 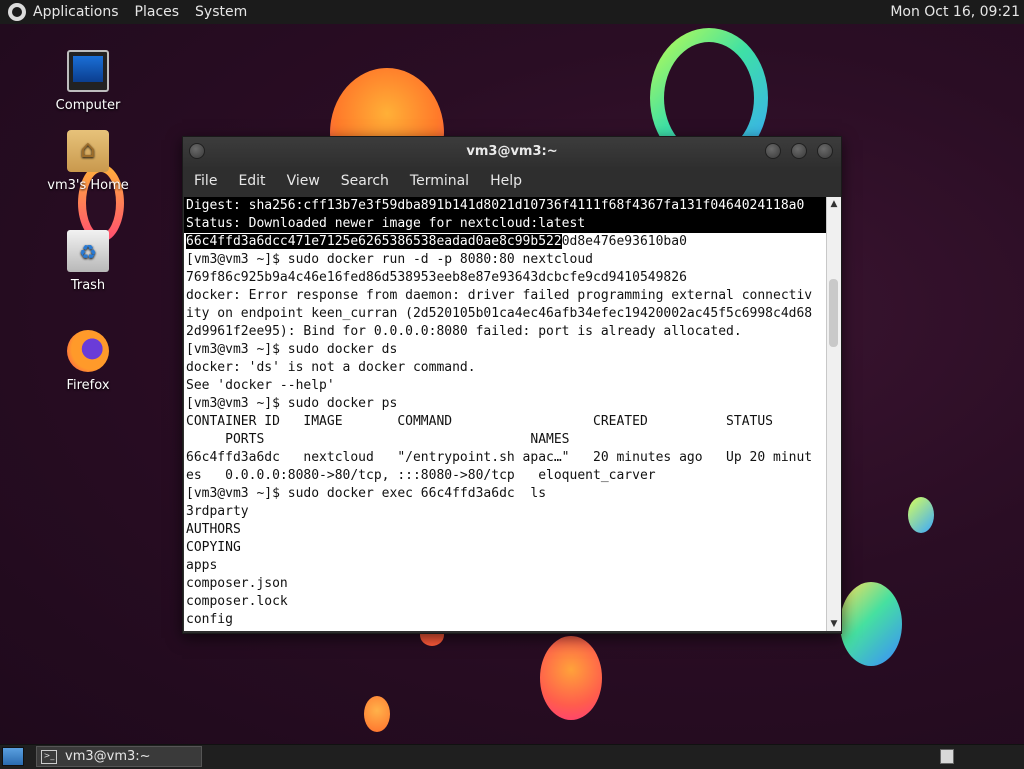 What do you see at coordinates (213, 547) in the screenshot?
I see `terminal-line: COPYING` at bounding box center [213, 547].